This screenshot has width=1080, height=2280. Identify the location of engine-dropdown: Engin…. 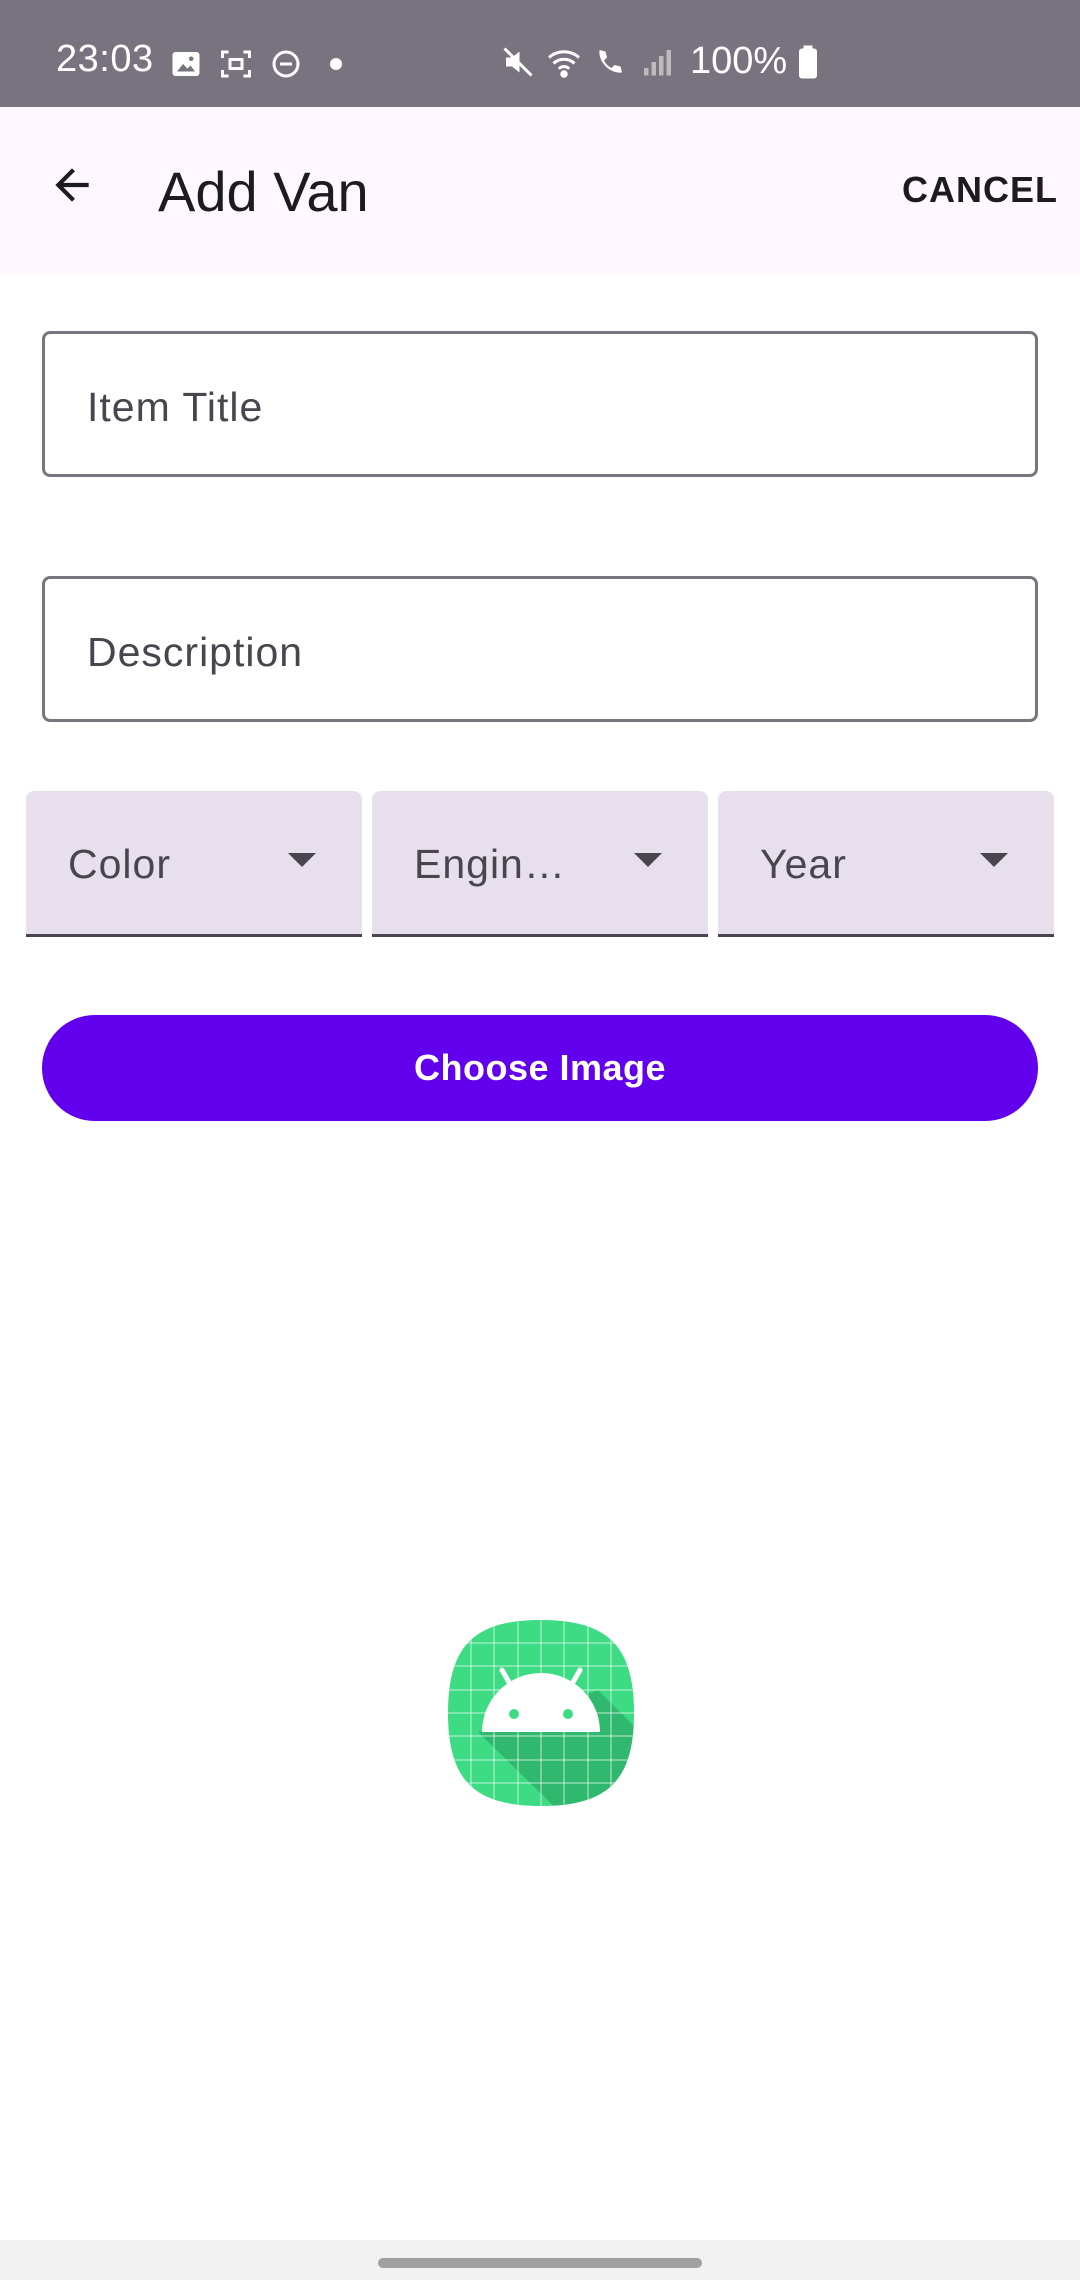
(540, 864).